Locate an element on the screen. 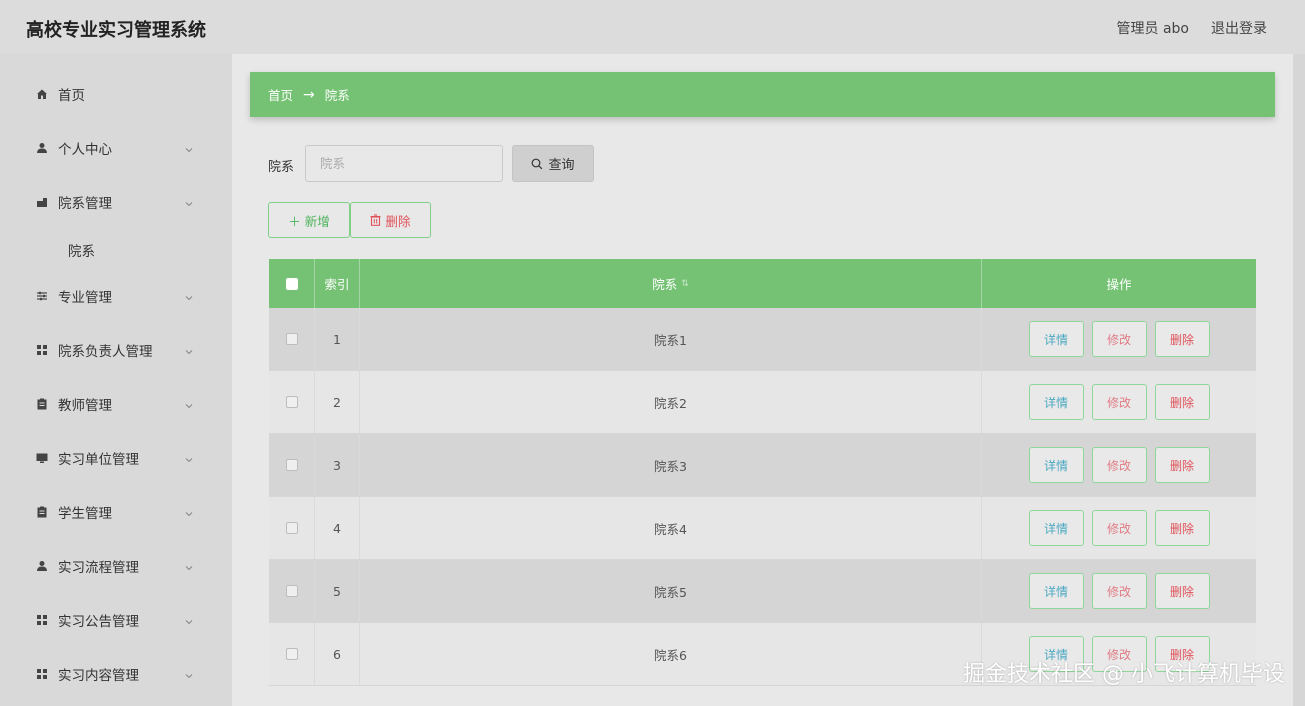 This screenshot has height=706, width=1305. sort-icon: ⇅ is located at coordinates (685, 284).